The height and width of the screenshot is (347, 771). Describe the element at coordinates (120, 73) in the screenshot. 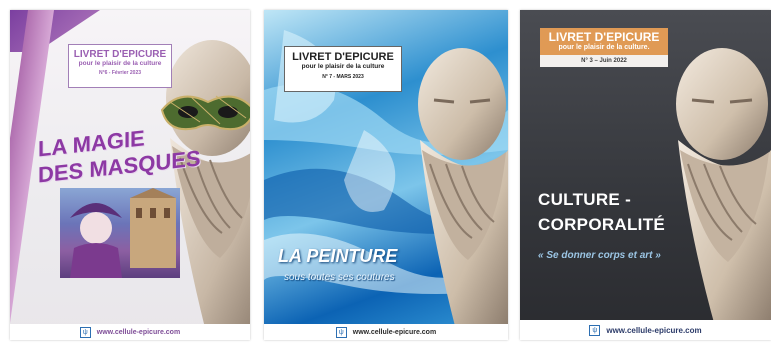

I see `issue-number: N°6 - Février 2023` at that location.